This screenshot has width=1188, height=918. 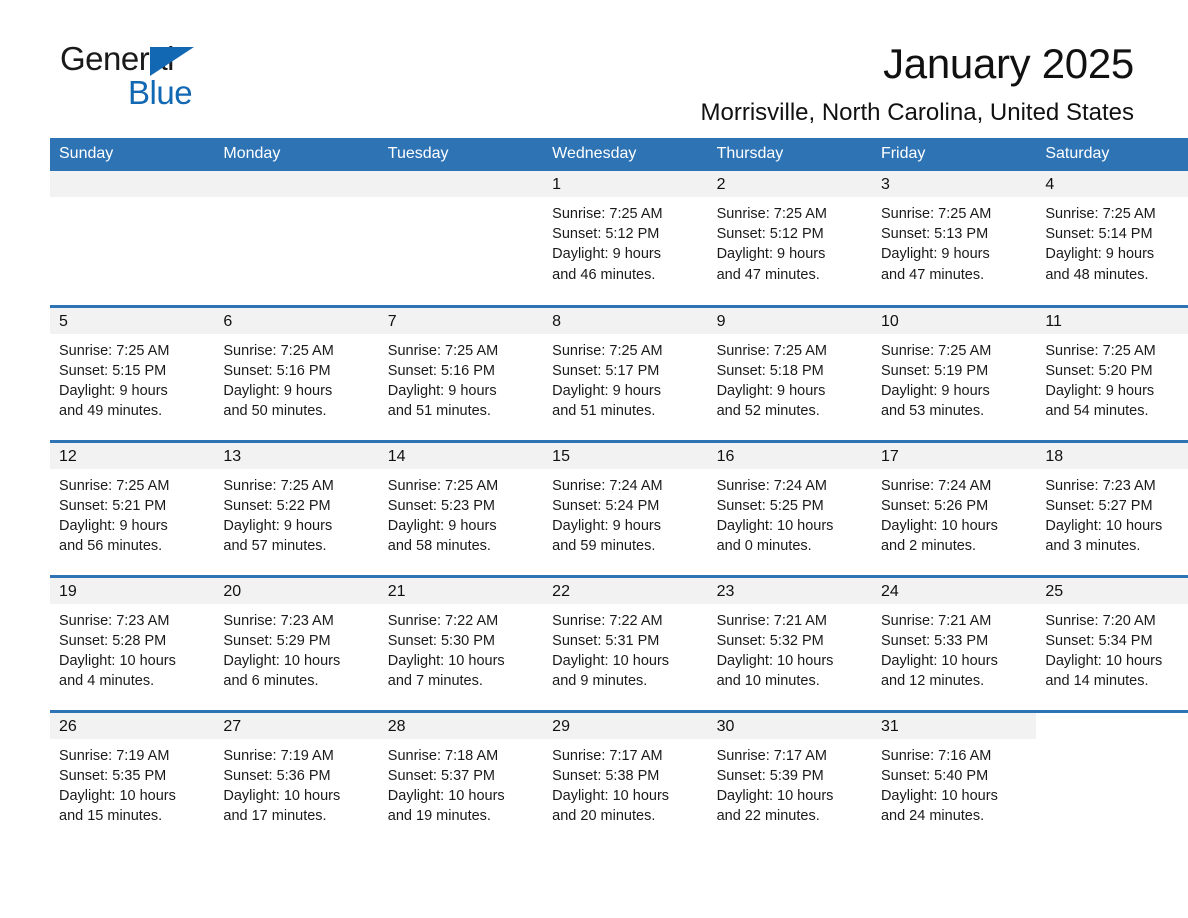 What do you see at coordinates (770, 640) in the screenshot?
I see `day-detail-line: Sunset: 5:32 PM` at bounding box center [770, 640].